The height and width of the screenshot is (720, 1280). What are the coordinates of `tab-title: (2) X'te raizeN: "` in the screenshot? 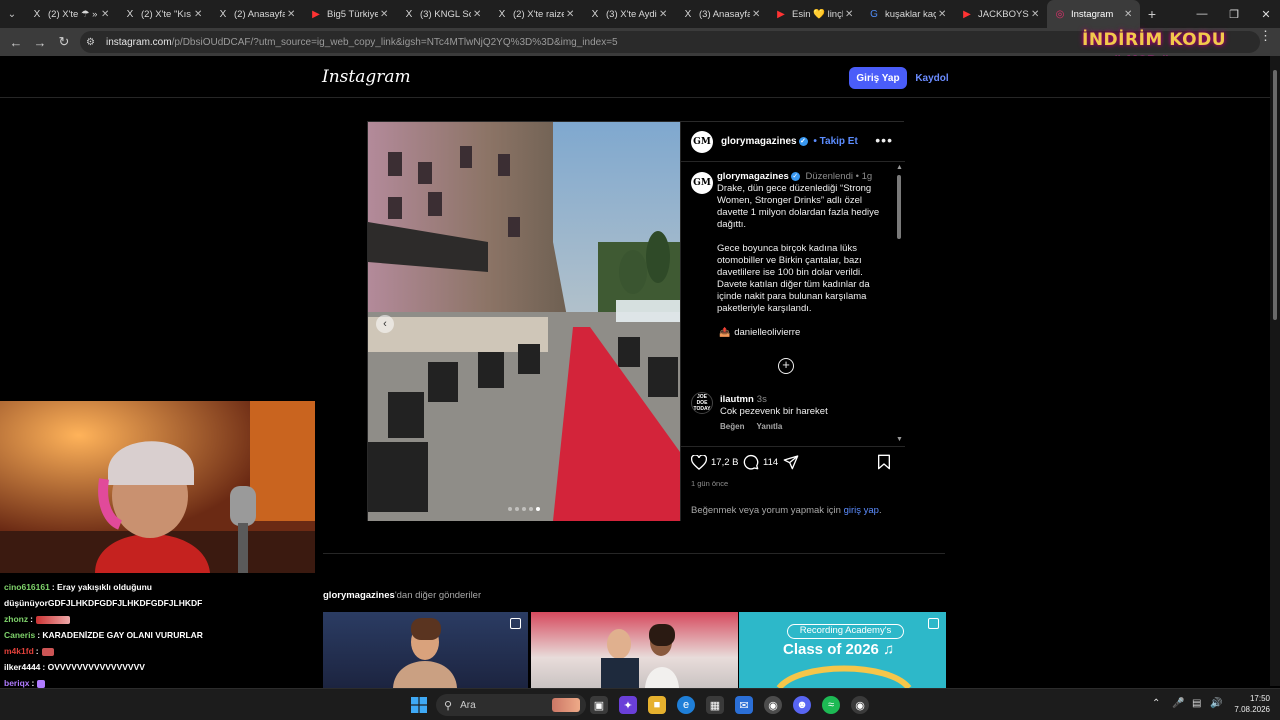 It's located at (538, 14).